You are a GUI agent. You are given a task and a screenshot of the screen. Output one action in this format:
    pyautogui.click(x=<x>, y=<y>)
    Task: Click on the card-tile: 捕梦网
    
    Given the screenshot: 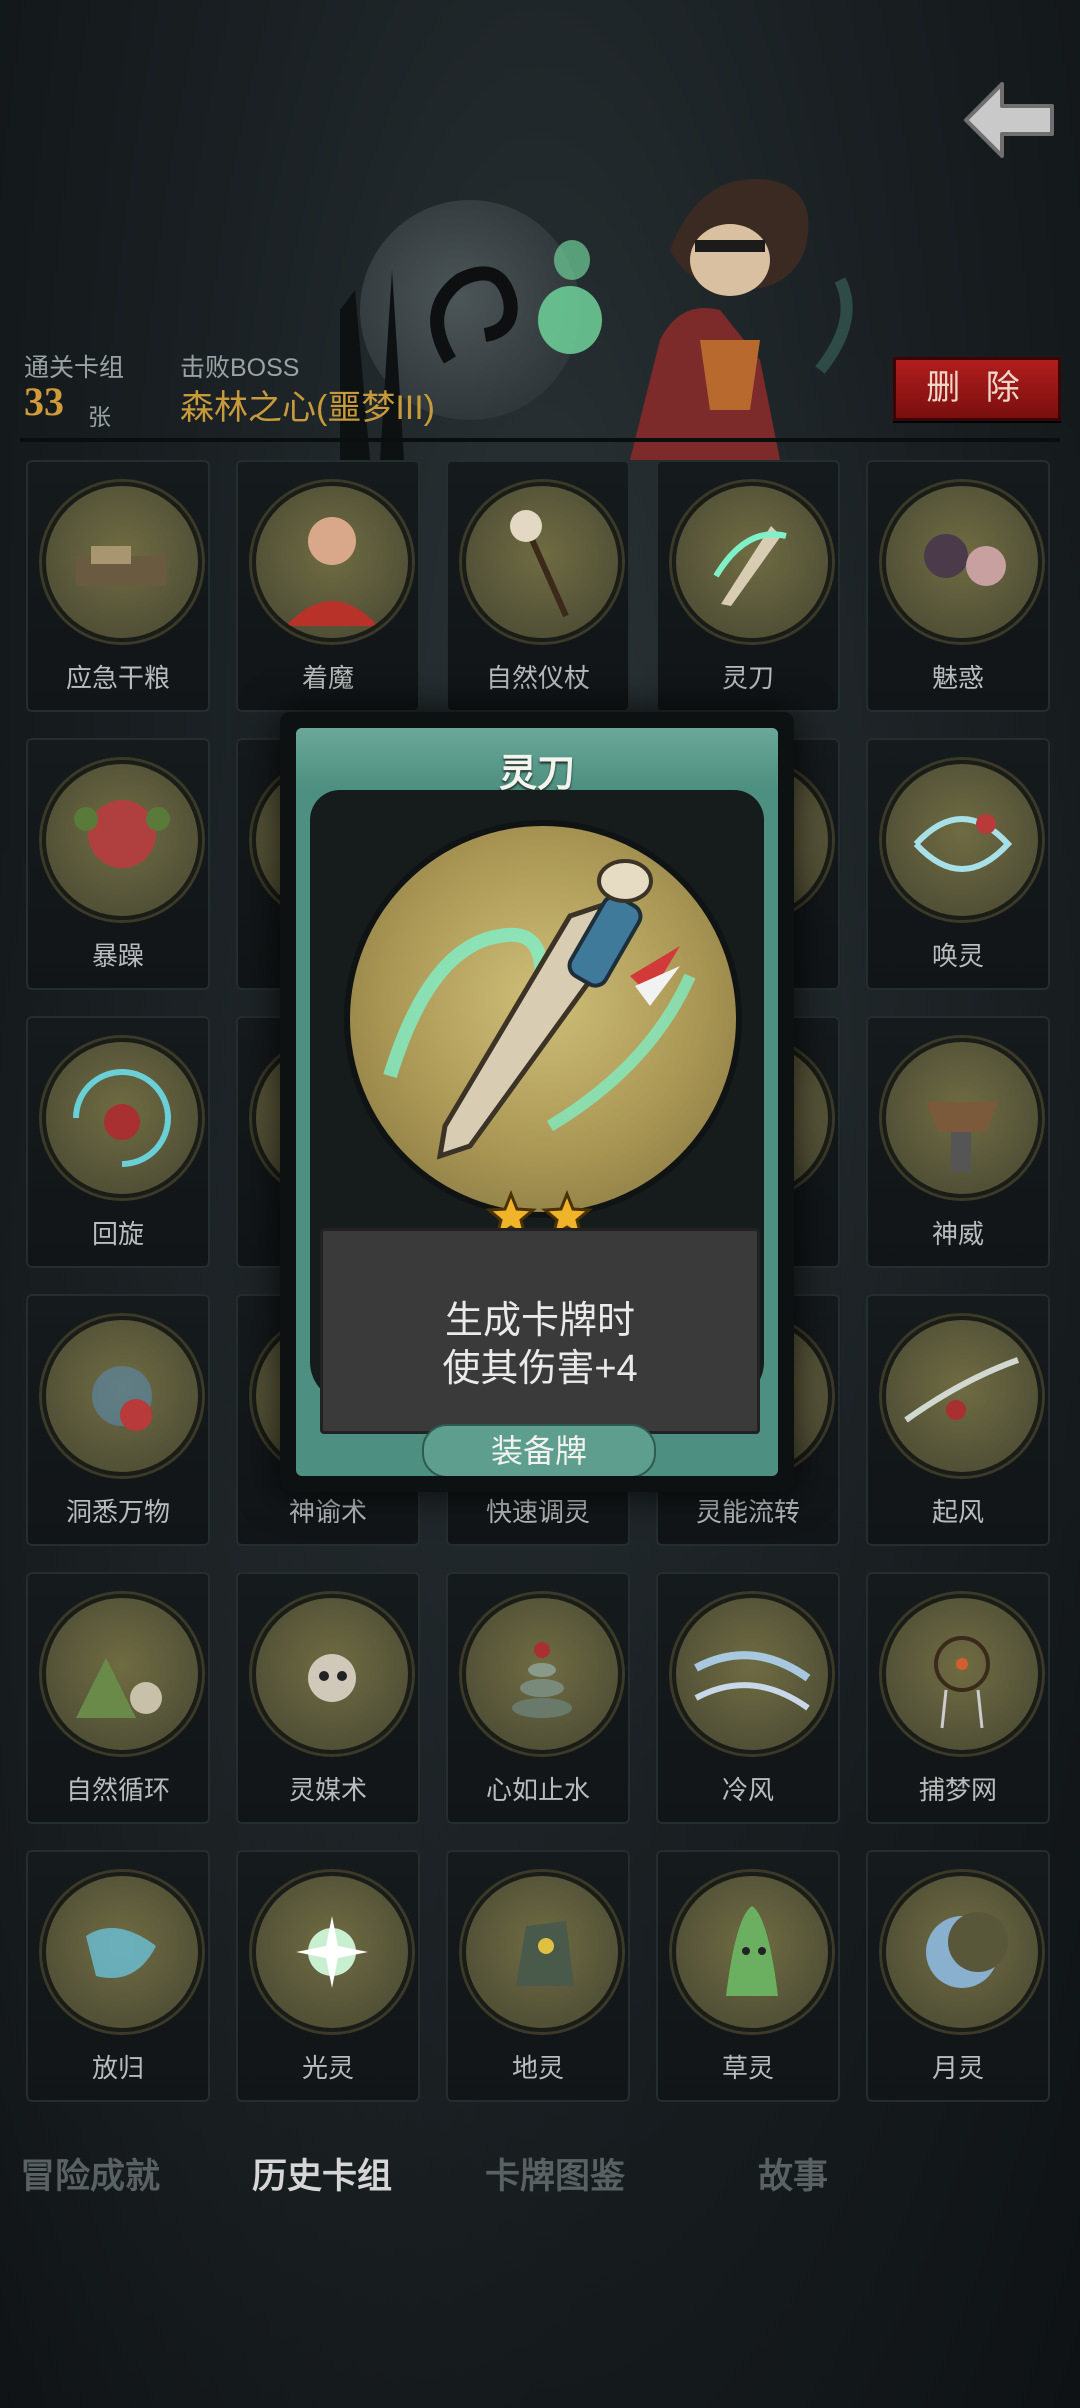 What is the action you would take?
    pyautogui.click(x=958, y=1698)
    